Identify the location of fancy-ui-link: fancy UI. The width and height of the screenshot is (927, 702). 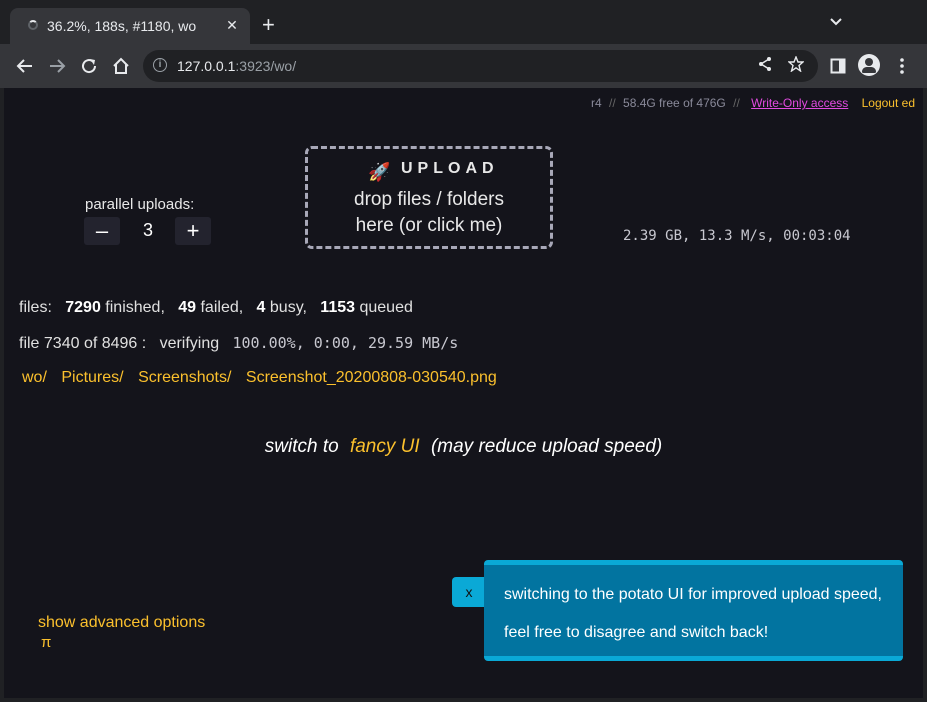
(385, 446).